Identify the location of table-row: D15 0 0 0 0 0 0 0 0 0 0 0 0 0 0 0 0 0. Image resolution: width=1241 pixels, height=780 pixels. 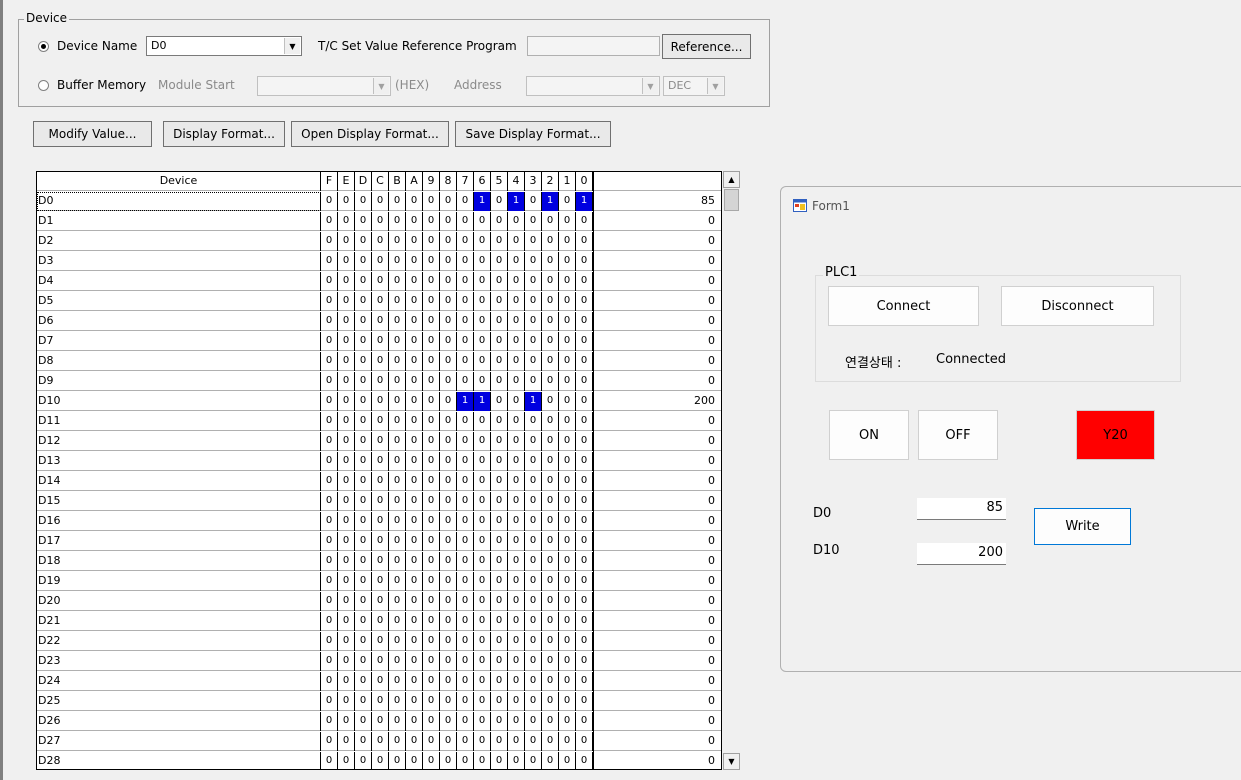
(379, 501).